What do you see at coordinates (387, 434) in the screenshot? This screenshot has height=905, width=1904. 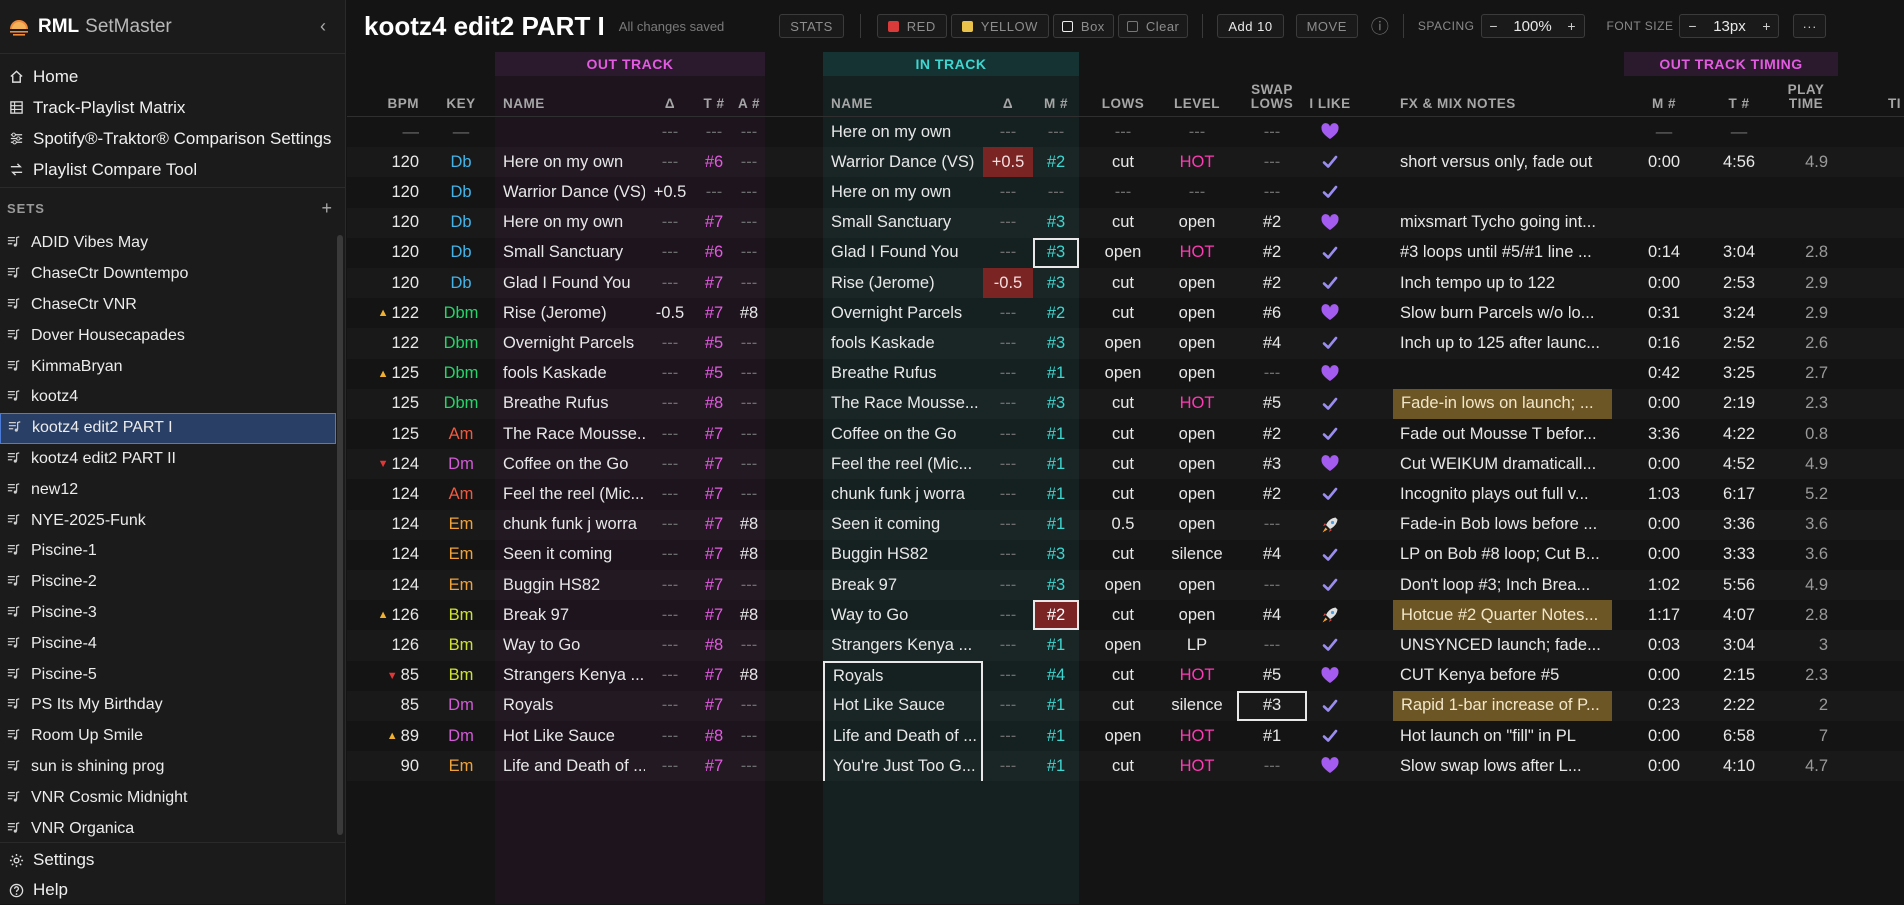 I see `bpm-cell: 125` at bounding box center [387, 434].